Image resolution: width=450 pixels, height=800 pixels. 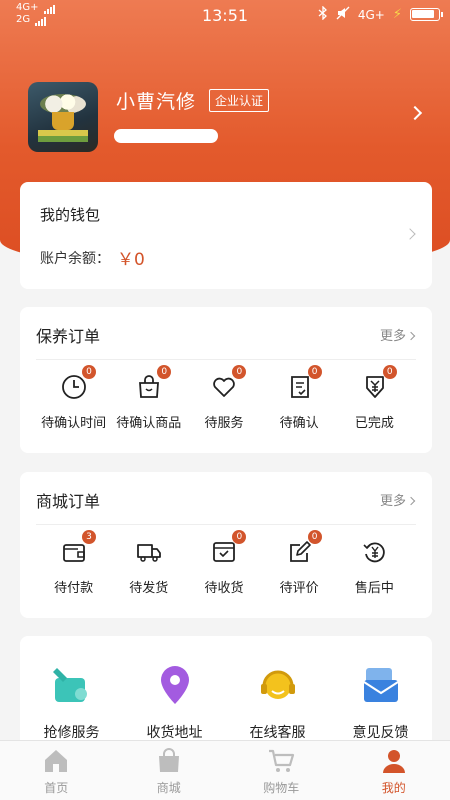 What do you see at coordinates (68, 336) in the screenshot?
I see `maintenance-orders-title: 保养订单` at bounding box center [68, 336].